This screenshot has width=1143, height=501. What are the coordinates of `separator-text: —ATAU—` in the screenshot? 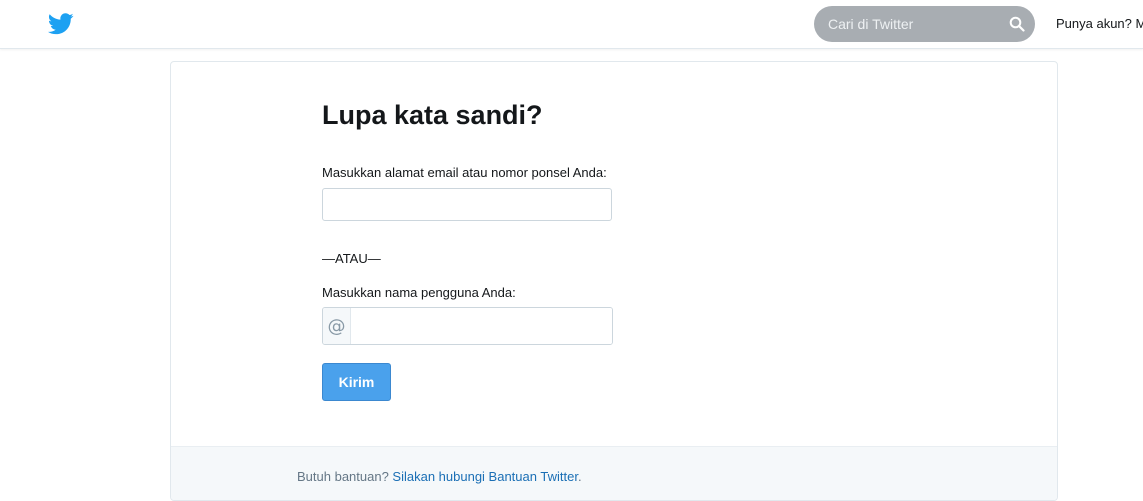 It's located at (351, 258).